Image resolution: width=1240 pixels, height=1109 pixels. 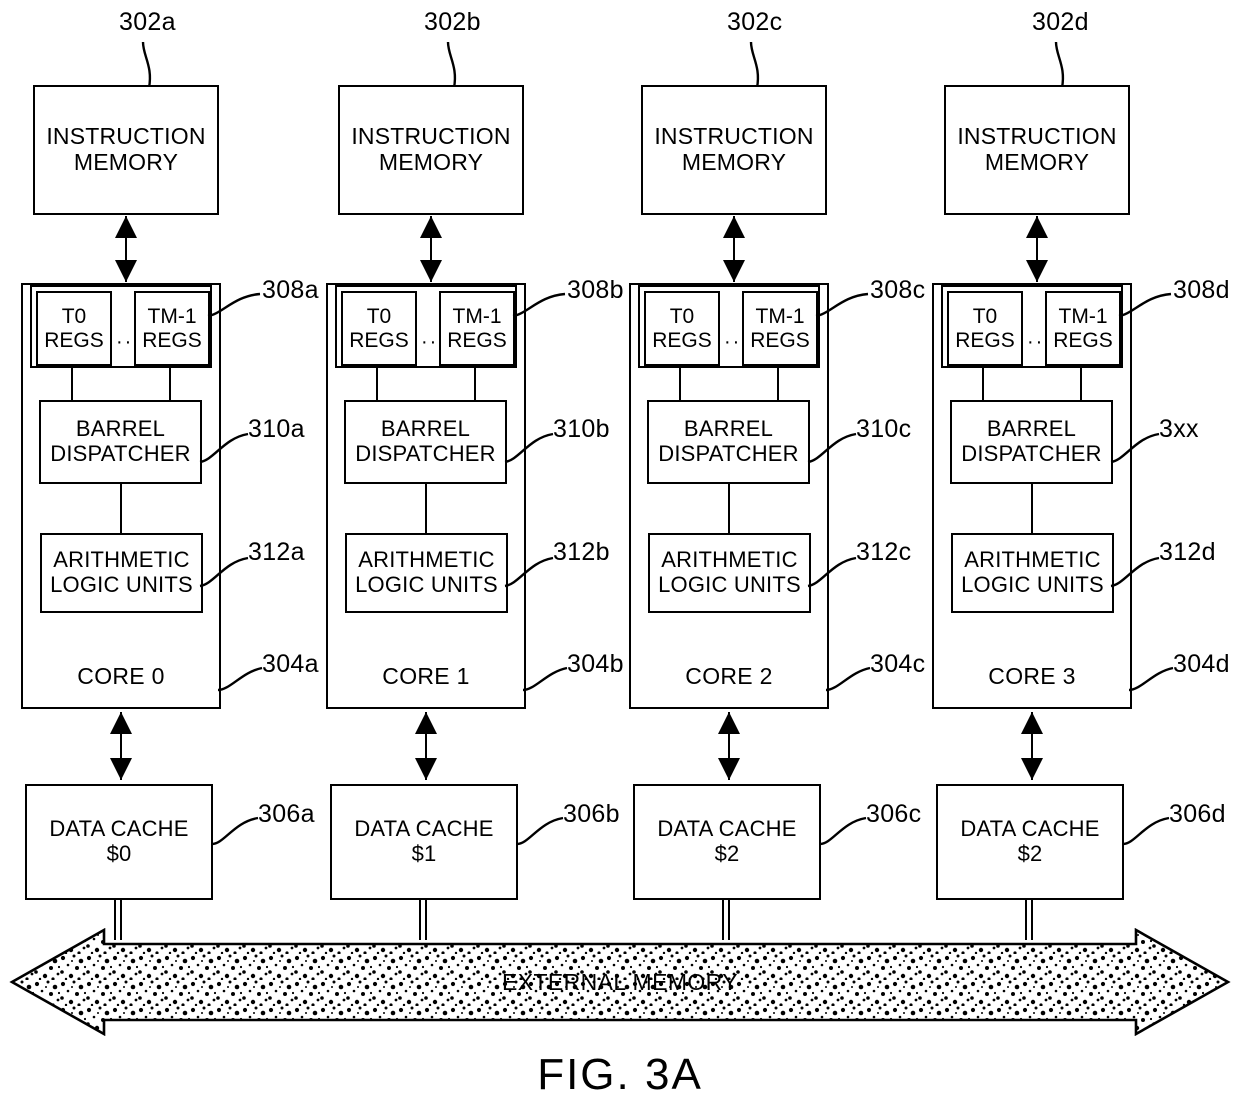 I want to click on leader-line-304a, so click(x=240, y=679).